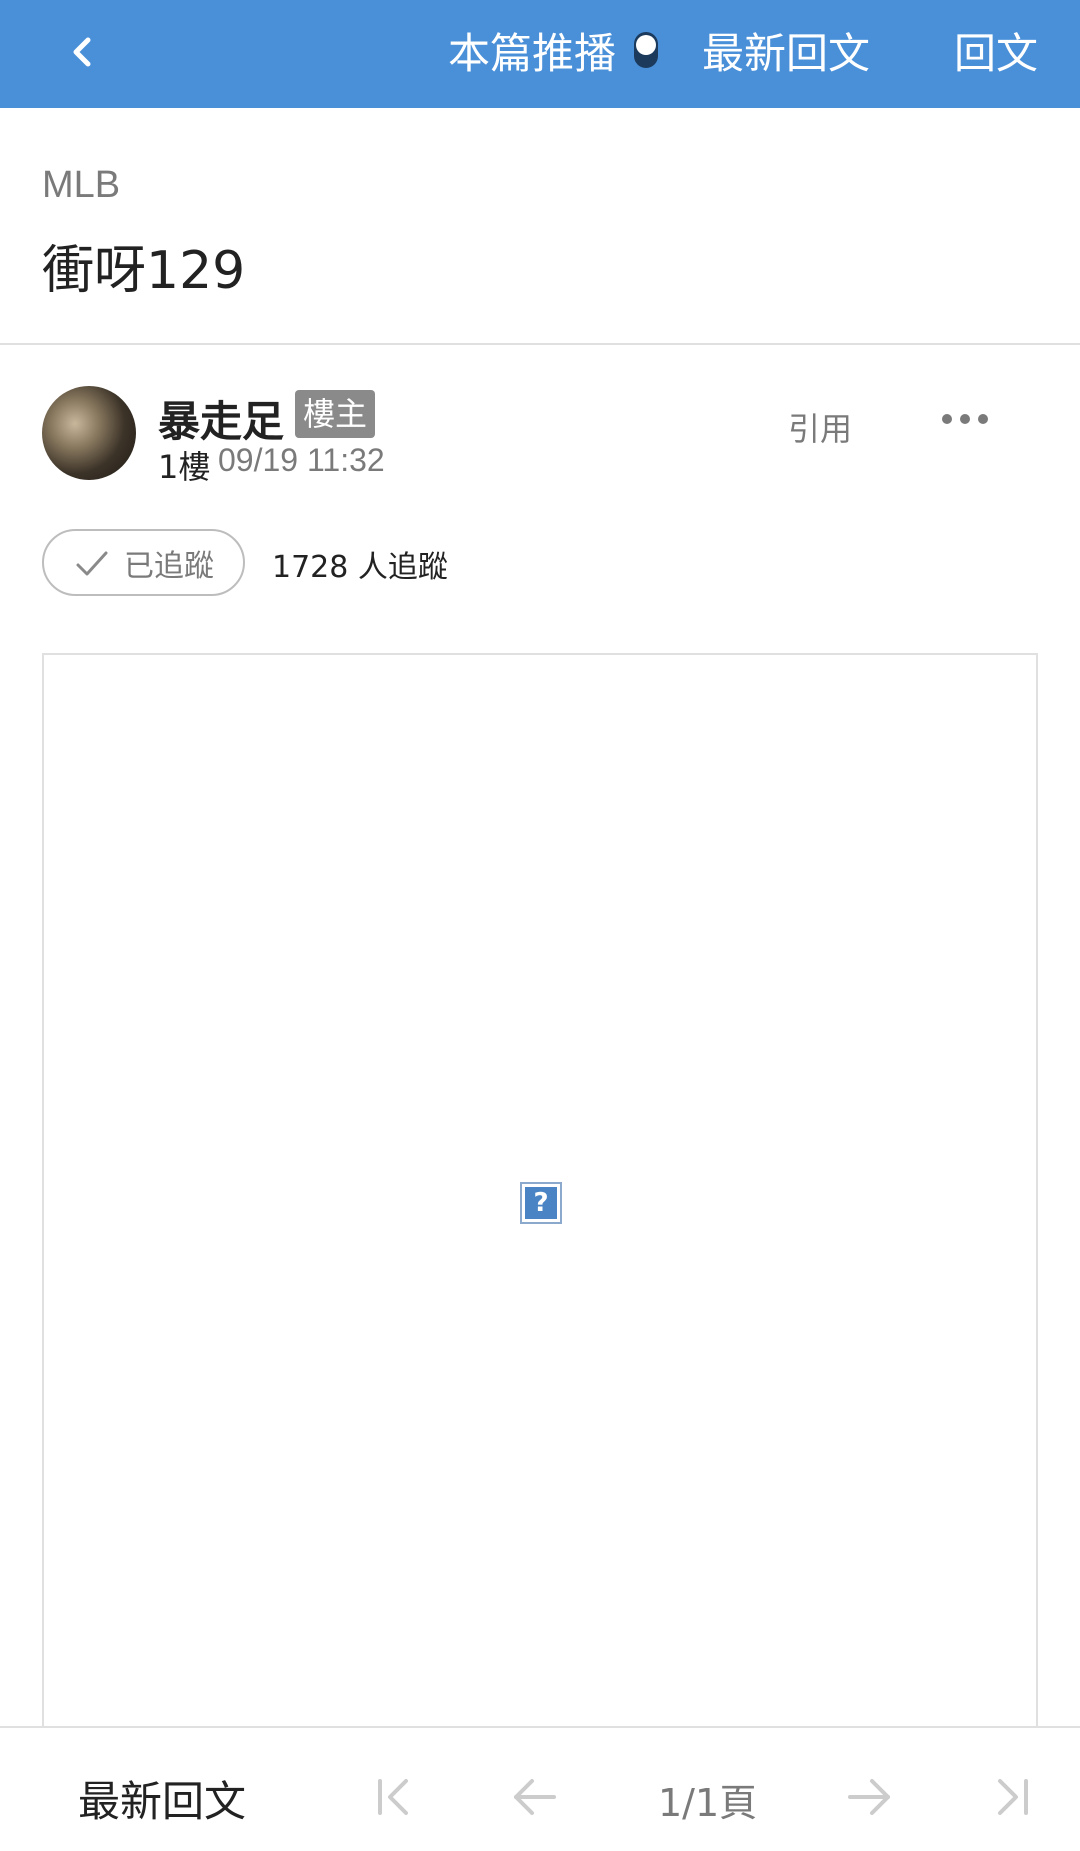 This screenshot has width=1080, height=1851. What do you see at coordinates (1011, 1797) in the screenshot?
I see `last-page-icon` at bounding box center [1011, 1797].